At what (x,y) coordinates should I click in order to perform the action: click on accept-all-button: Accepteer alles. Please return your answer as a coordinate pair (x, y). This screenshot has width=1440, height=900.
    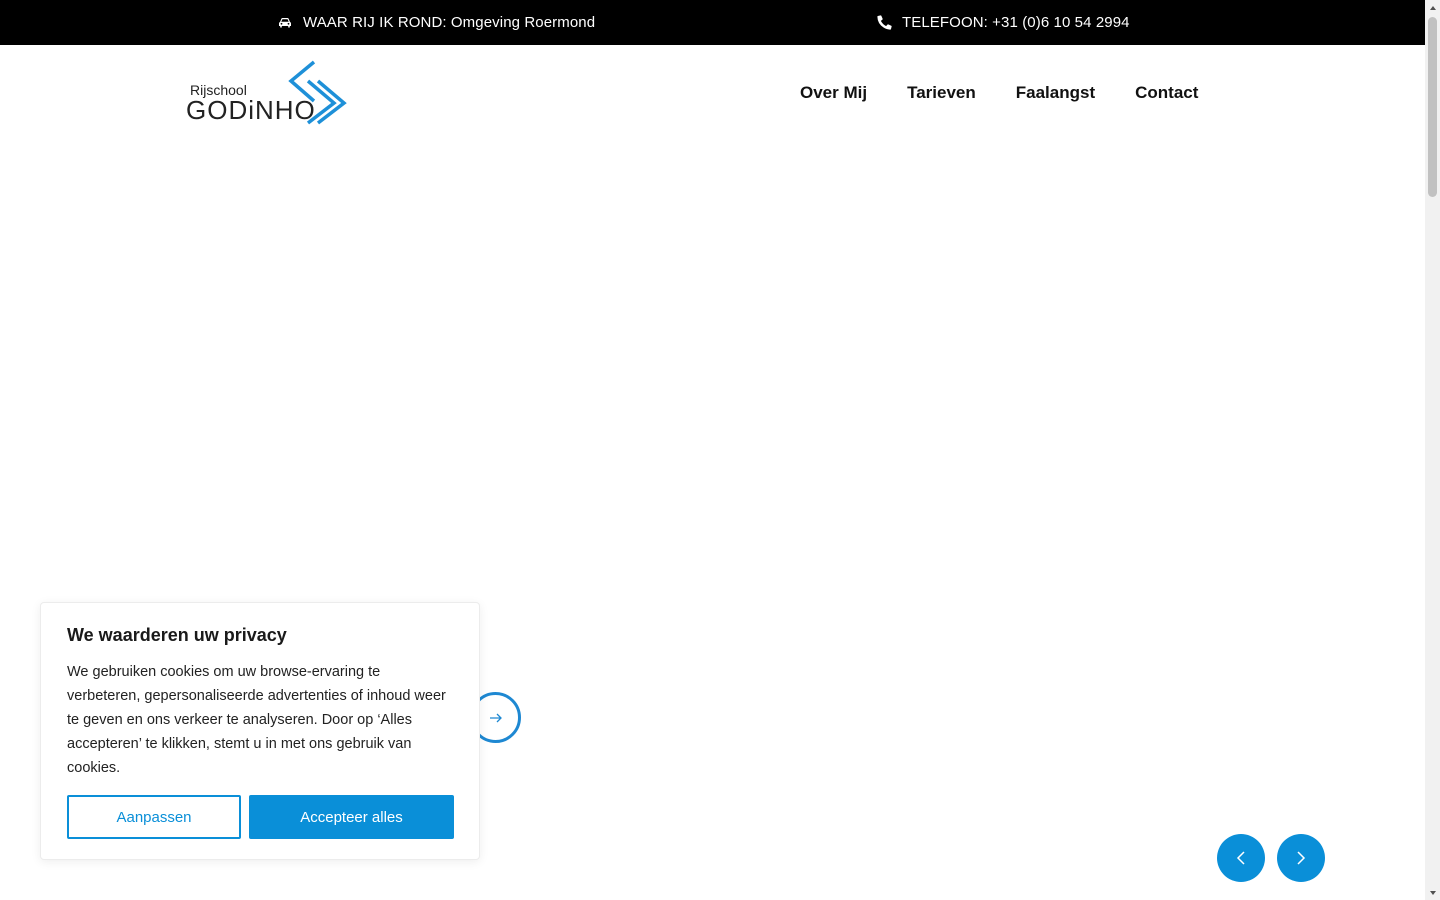
    Looking at the image, I should click on (351, 817).